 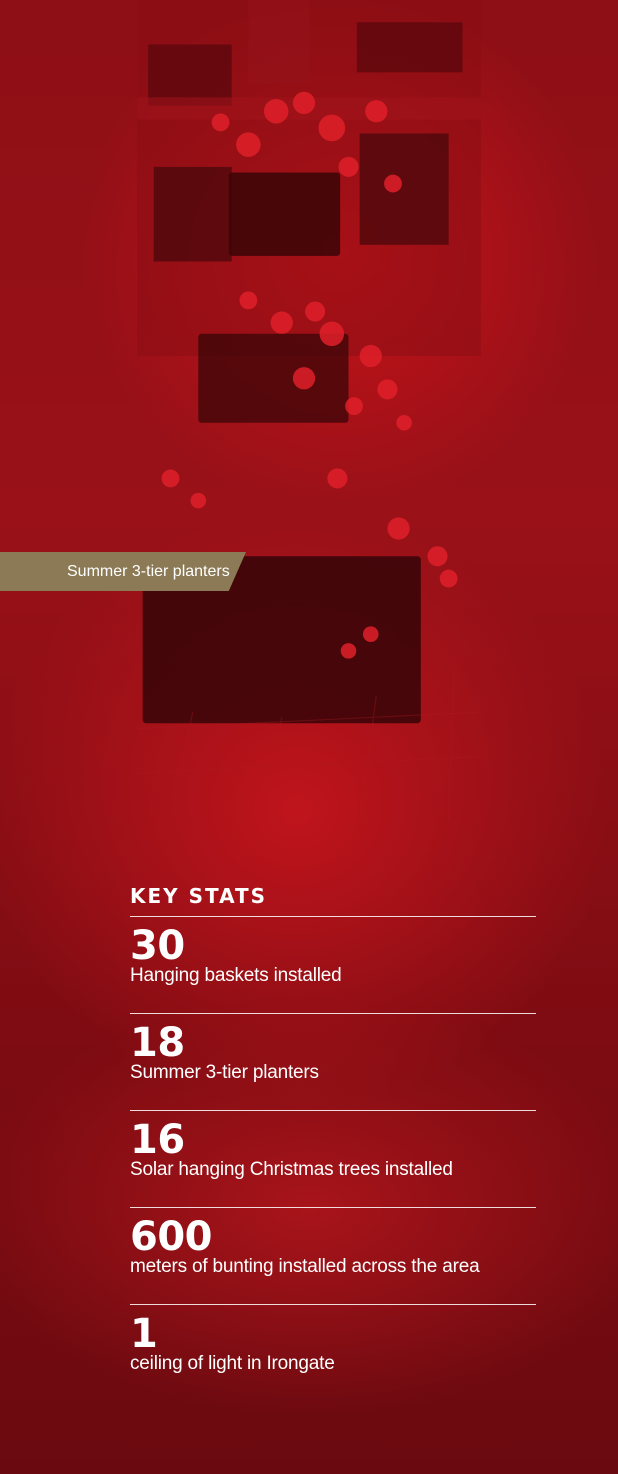 I want to click on stat-label: Solar hanging Christmas trees installed, so click(x=291, y=1169).